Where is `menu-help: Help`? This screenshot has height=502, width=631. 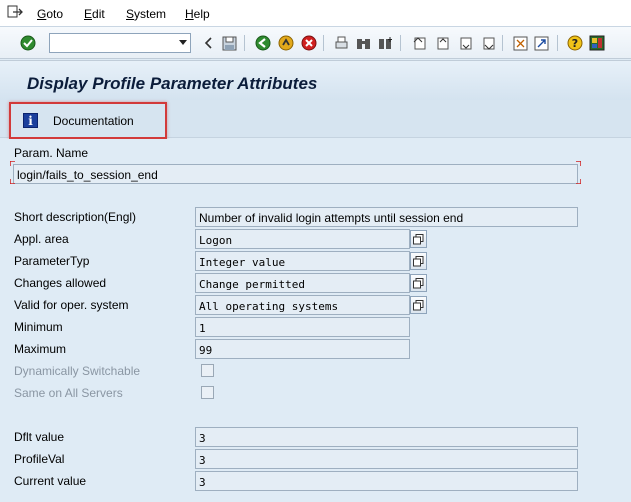
menu-help: Help is located at coordinates (197, 14).